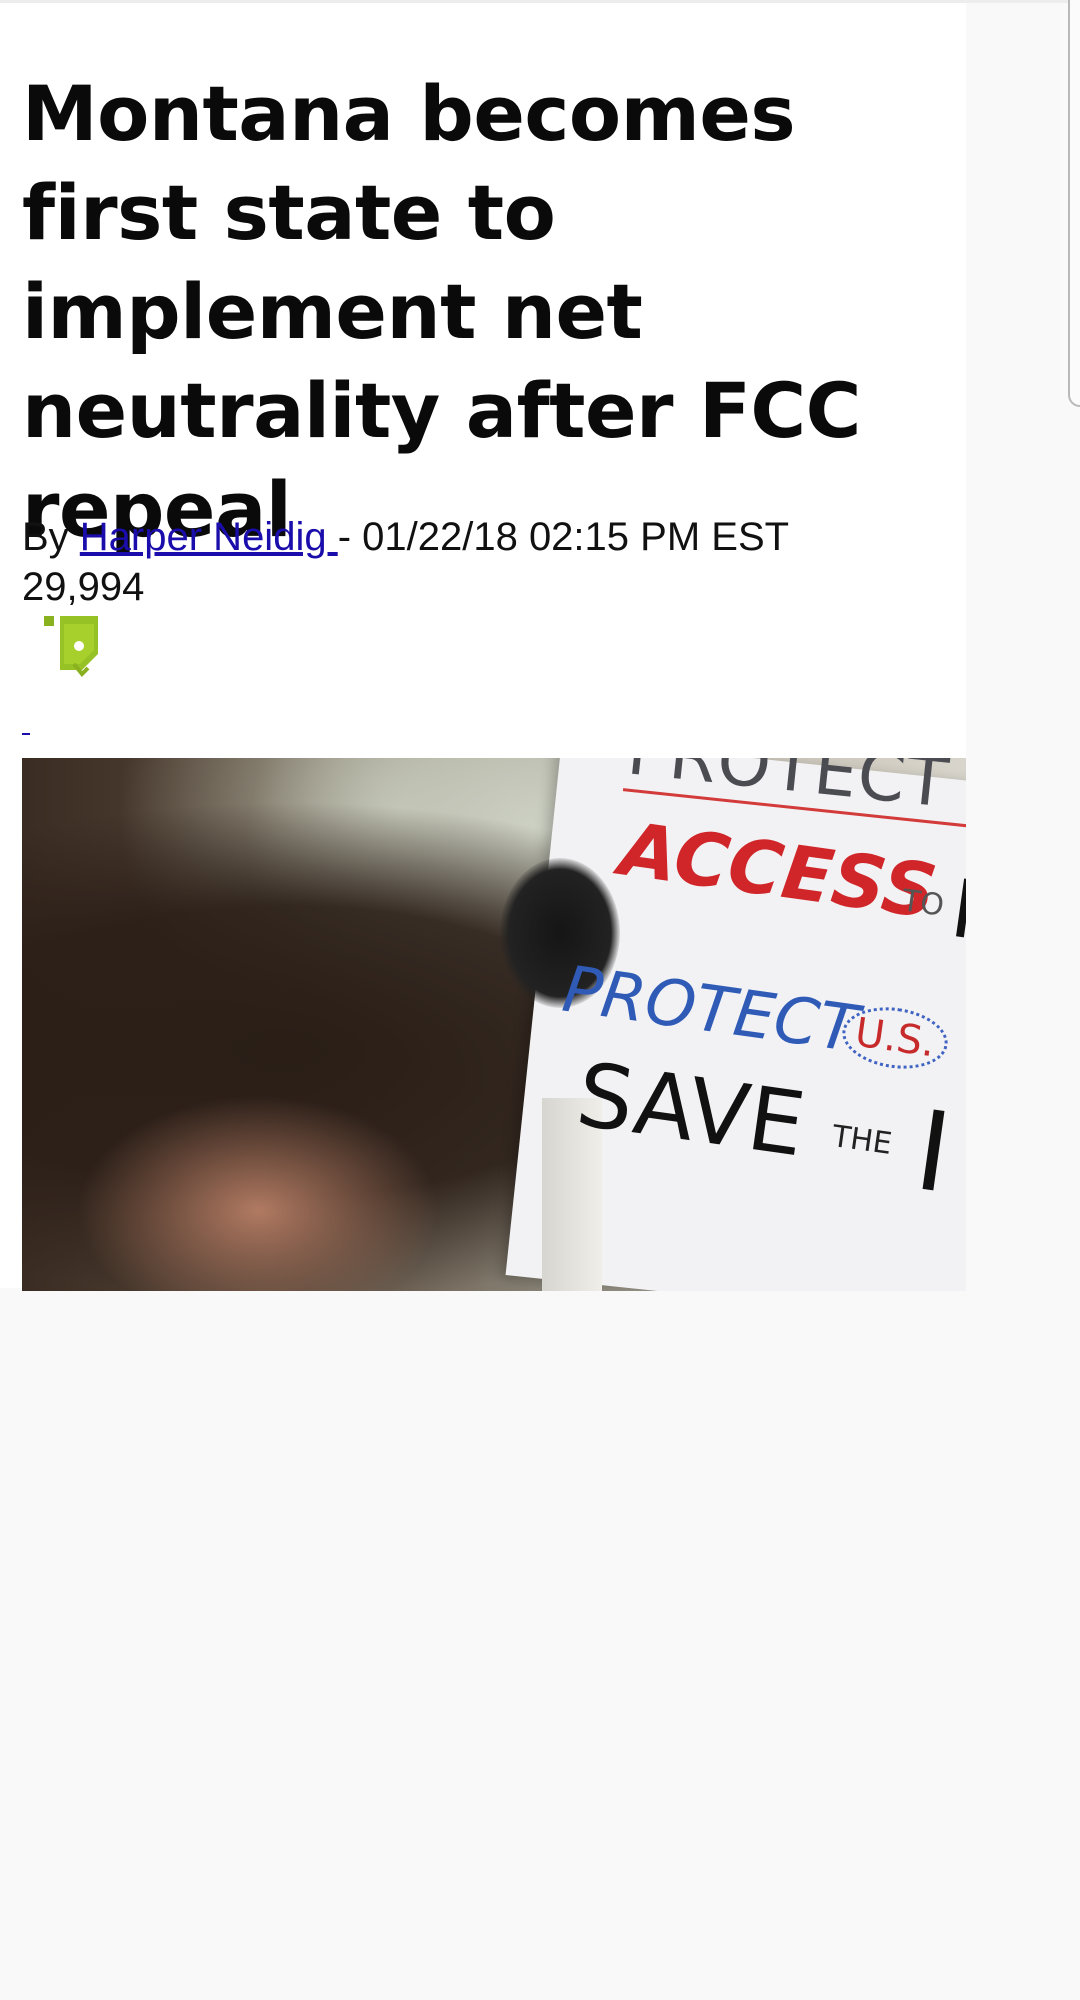  I want to click on byline: By Harper Neidig - 01/22/18 02:15 PM EST, so click(405, 537).